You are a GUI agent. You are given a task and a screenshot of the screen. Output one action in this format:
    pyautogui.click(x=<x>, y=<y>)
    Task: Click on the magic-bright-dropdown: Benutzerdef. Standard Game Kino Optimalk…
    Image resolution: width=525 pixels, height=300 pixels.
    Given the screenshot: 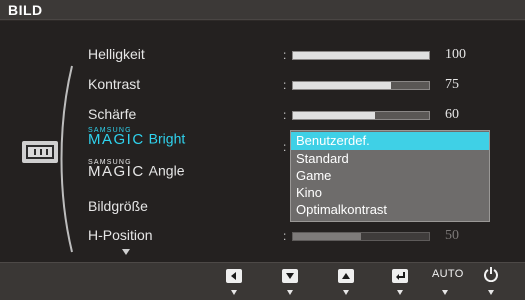 What is the action you would take?
    pyautogui.click(x=390, y=176)
    